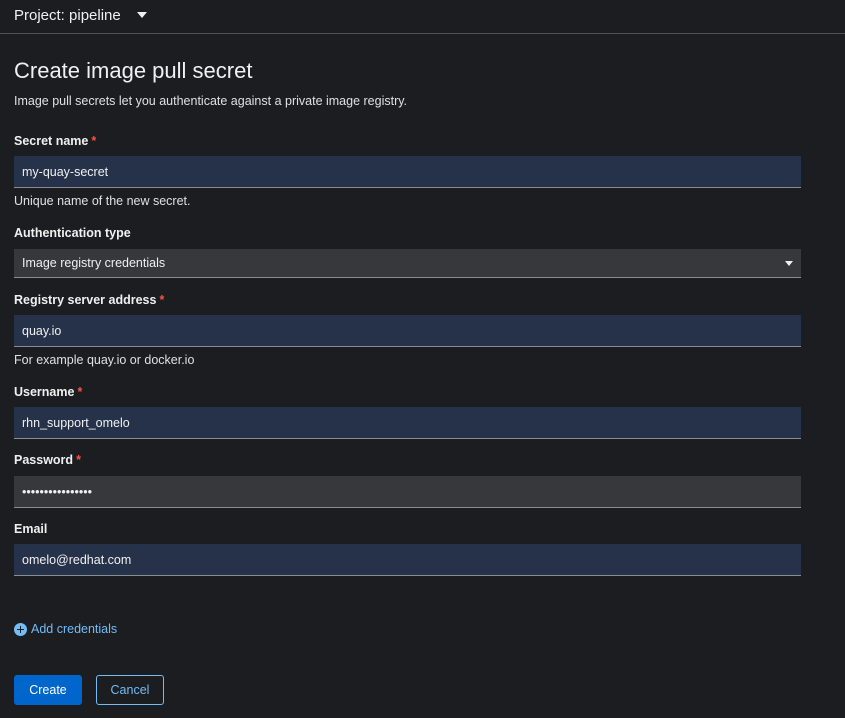 The width and height of the screenshot is (845, 718). Describe the element at coordinates (51, 141) in the screenshot. I see `secret-name-label-text: Secret name` at that location.